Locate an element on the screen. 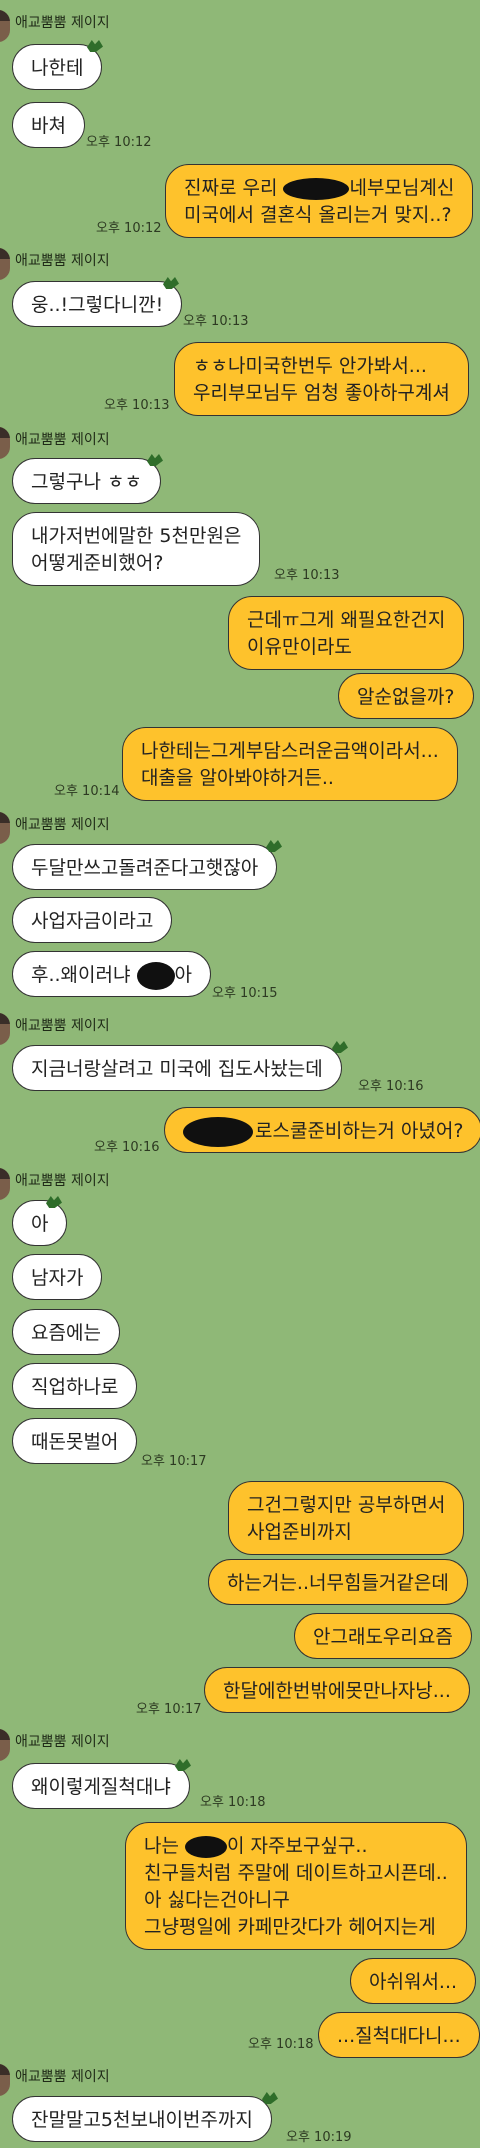 Image resolution: width=480 pixels, height=2148 pixels. message-bubble: 직업하나로 is located at coordinates (75, 1386).